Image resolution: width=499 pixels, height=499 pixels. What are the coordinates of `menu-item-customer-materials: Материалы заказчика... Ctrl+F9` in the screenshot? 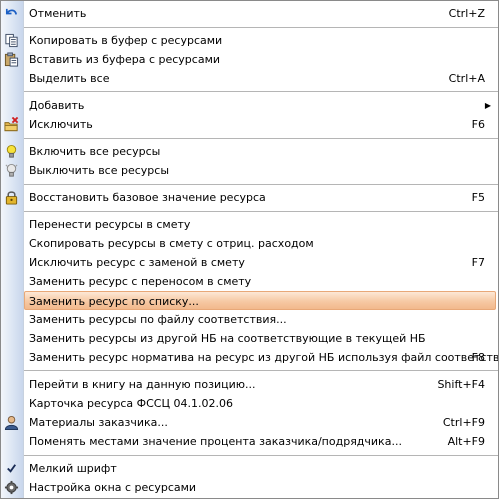 It's located at (249, 422).